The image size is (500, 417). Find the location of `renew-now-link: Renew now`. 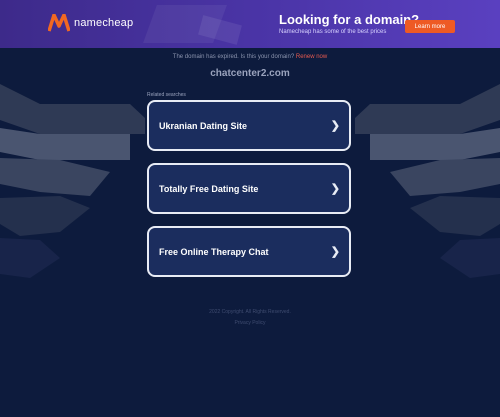

renew-now-link: Renew now is located at coordinates (311, 57).